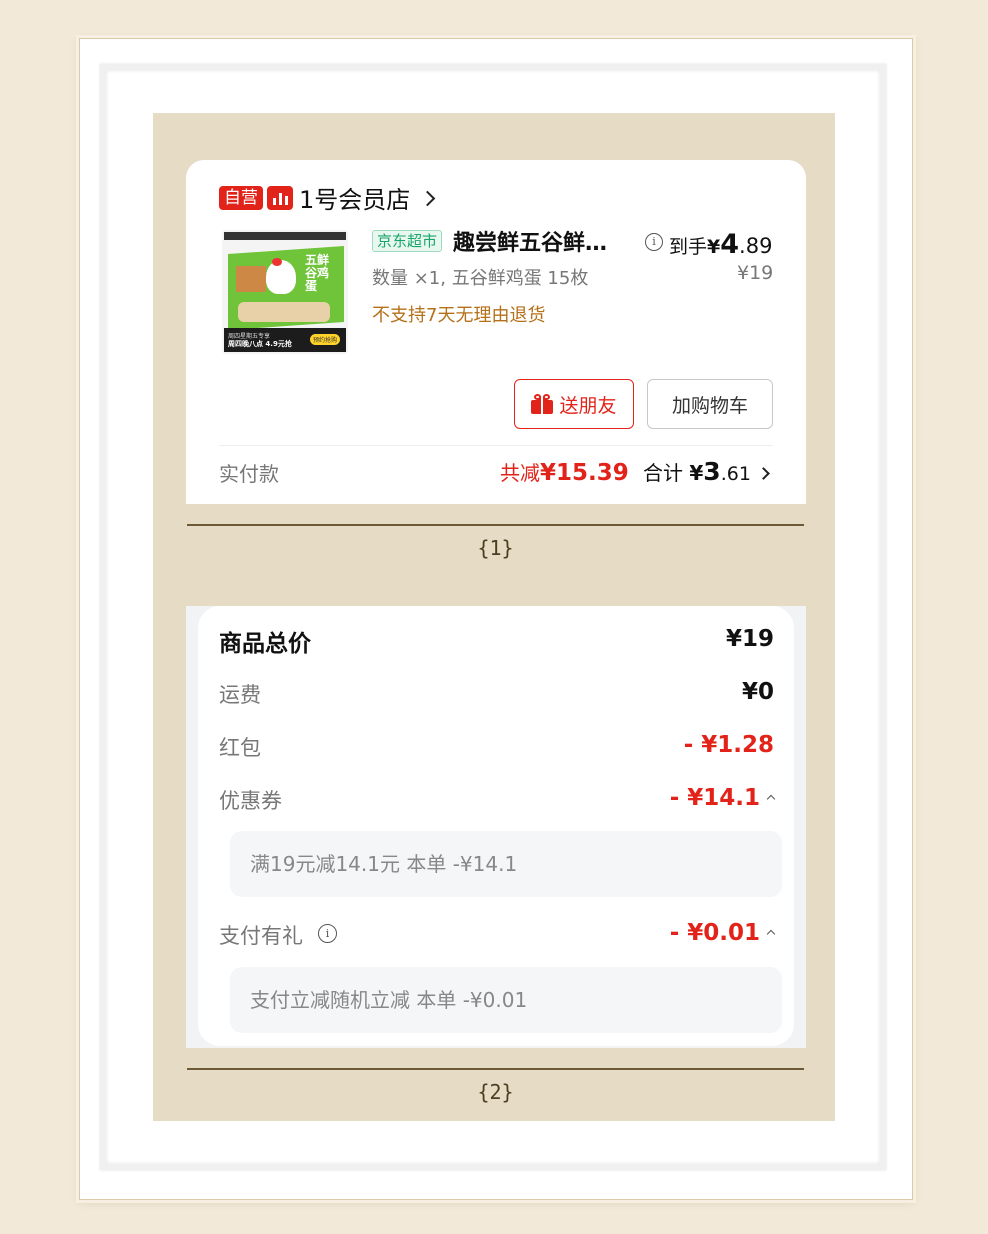 This screenshot has height=1234, width=988. What do you see at coordinates (588, 405) in the screenshot?
I see `gift-button-label: 送朋友` at bounding box center [588, 405].